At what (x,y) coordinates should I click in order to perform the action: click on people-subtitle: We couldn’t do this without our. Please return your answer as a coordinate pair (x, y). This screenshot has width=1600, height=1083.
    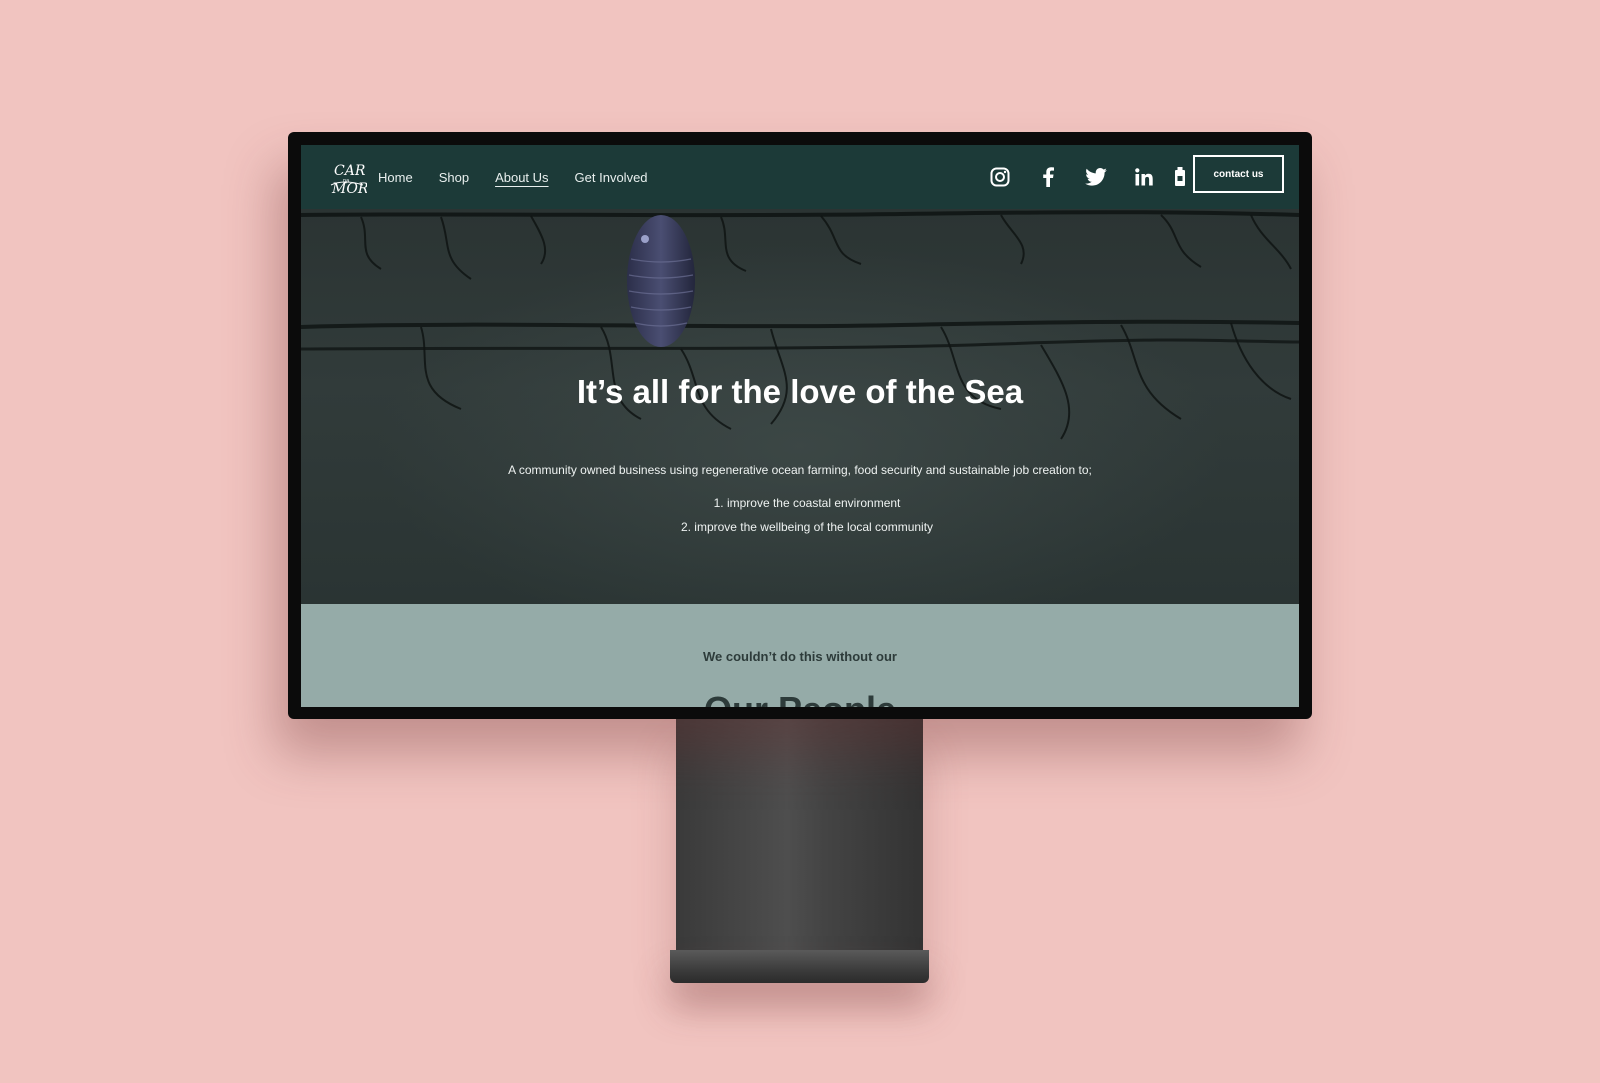
    Looking at the image, I should click on (799, 656).